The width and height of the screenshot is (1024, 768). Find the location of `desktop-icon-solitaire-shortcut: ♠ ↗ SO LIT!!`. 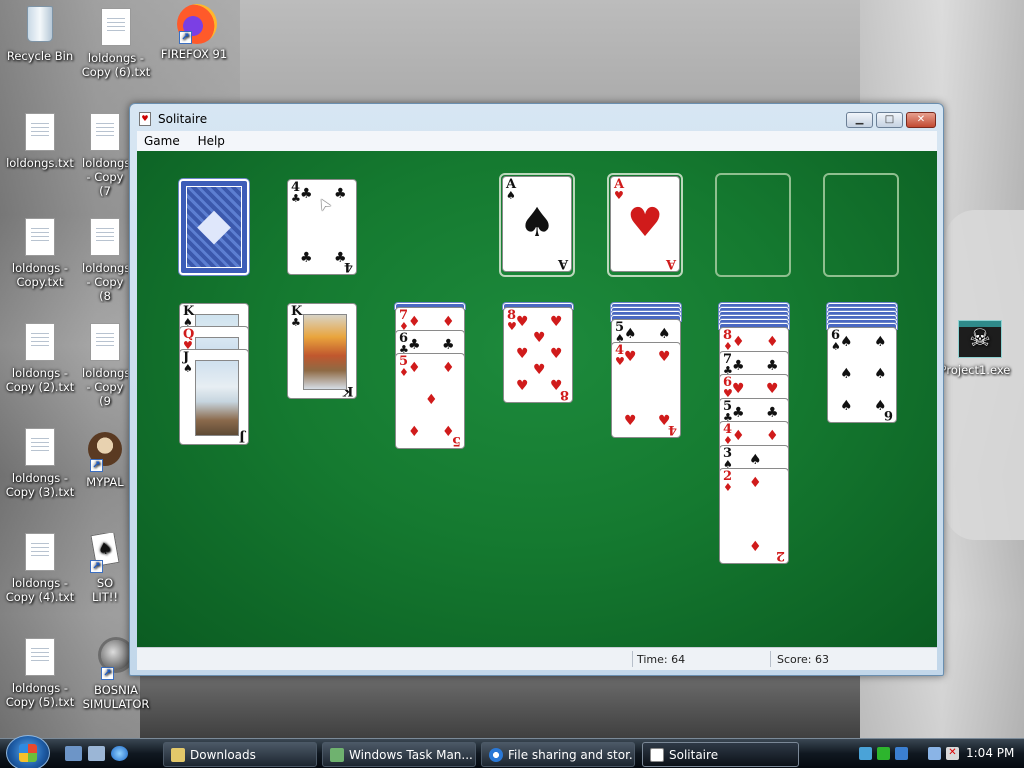

desktop-icon-solitaire-shortcut: ♠ ↗ SO LIT!! is located at coordinates (105, 568).